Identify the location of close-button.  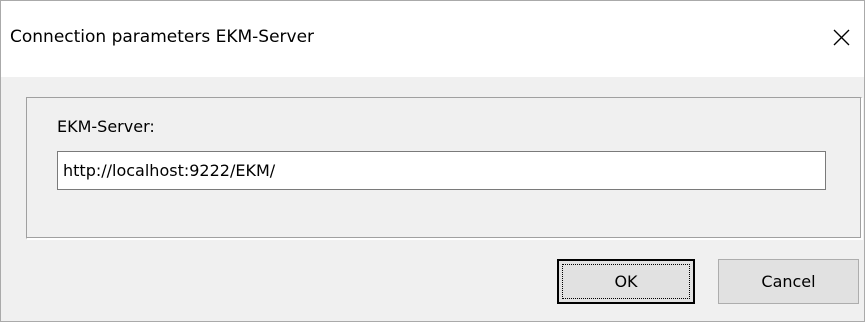
(841, 37).